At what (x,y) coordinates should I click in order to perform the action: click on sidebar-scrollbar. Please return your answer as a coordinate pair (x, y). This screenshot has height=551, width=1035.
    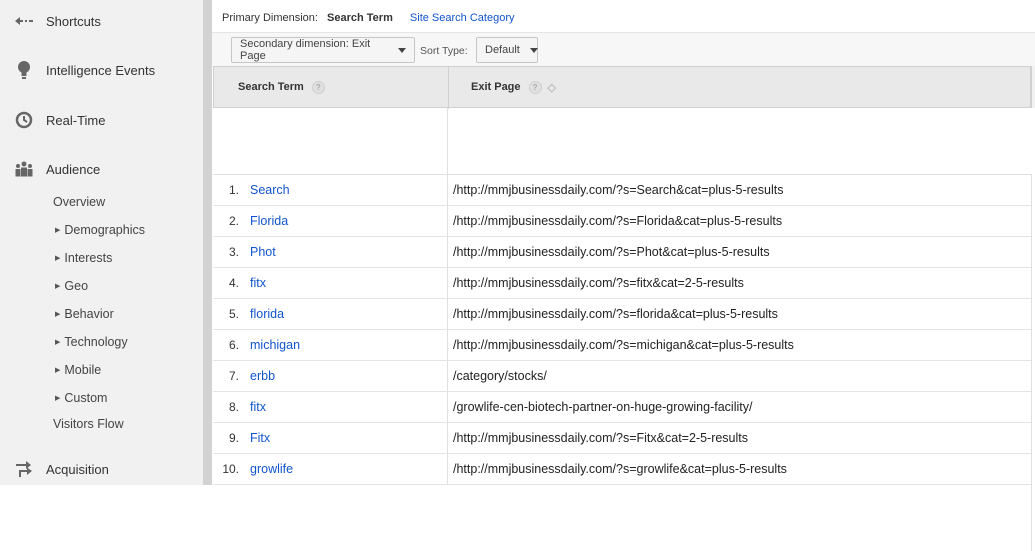
    Looking at the image, I should click on (207, 242).